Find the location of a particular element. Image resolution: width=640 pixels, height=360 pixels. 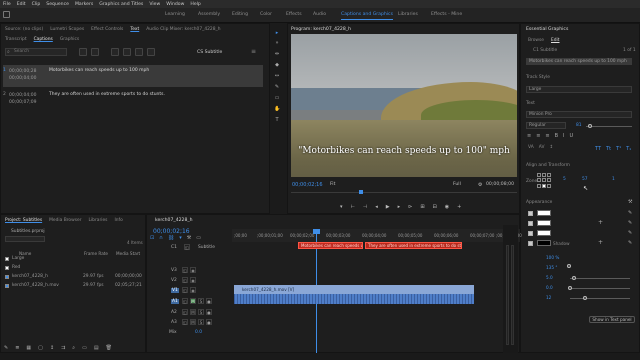

wrench-icon: ⚒ is located at coordinates (630, 202).